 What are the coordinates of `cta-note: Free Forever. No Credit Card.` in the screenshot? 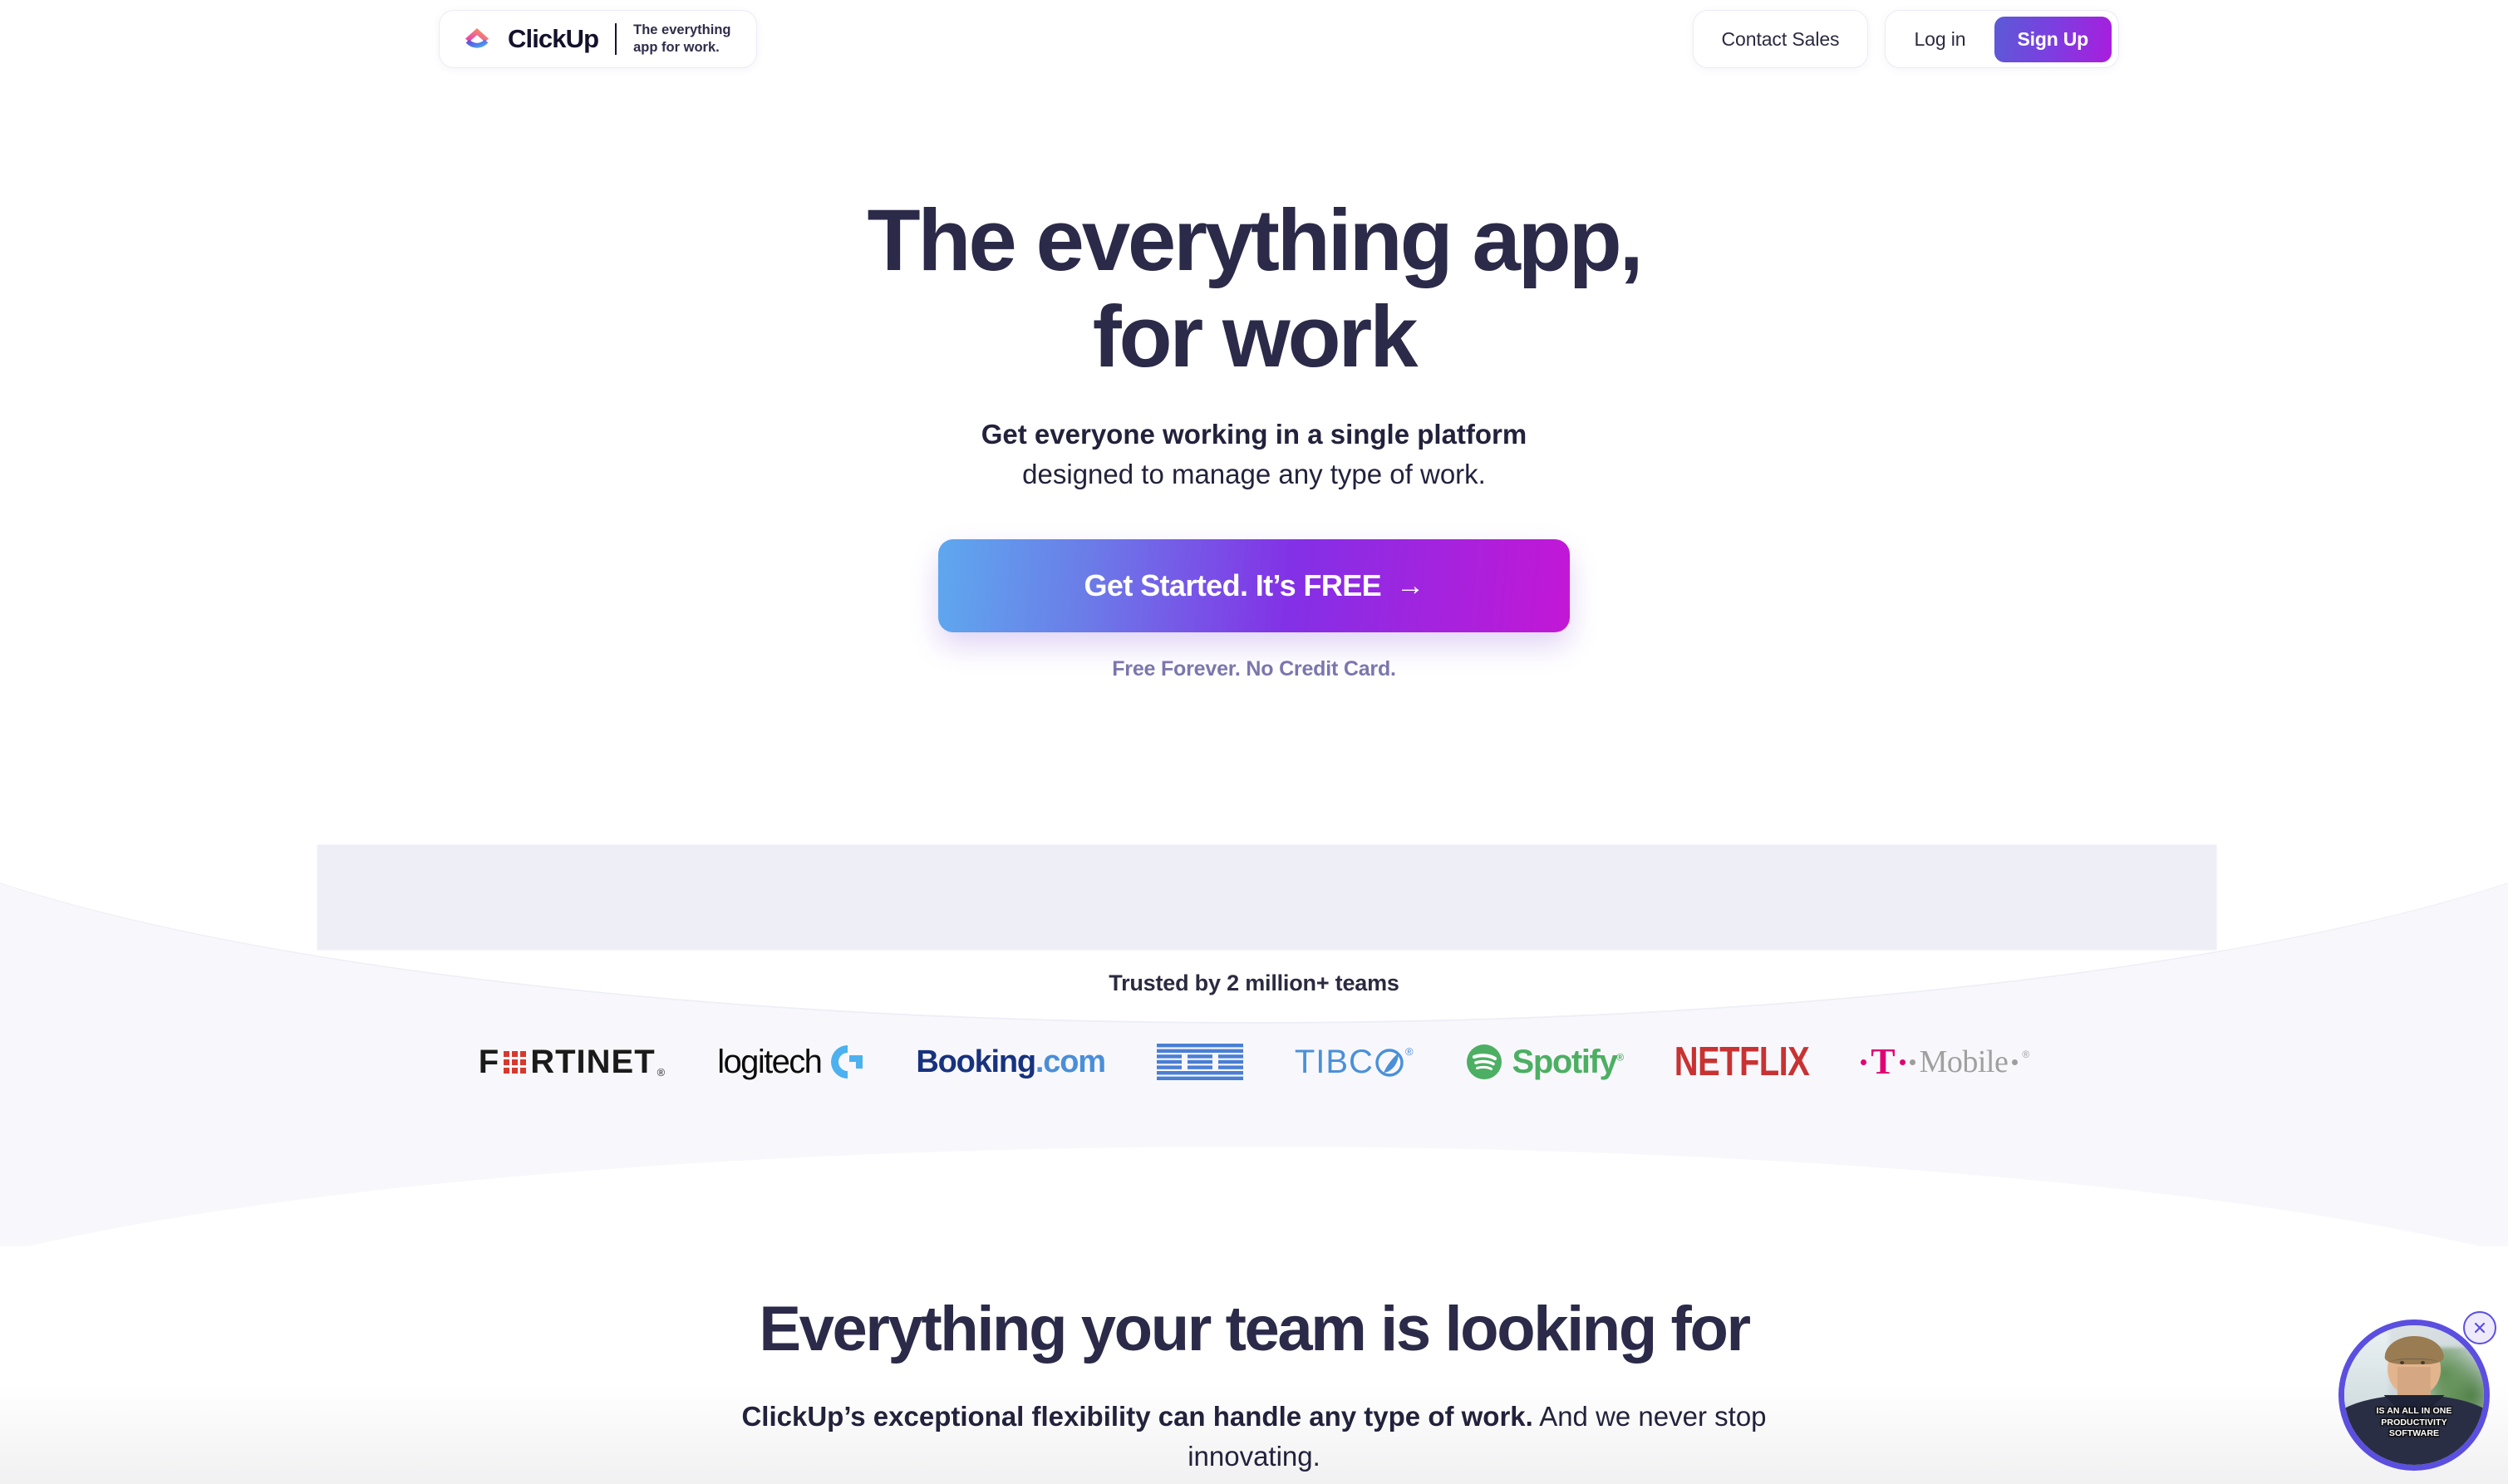 It's located at (1254, 668).